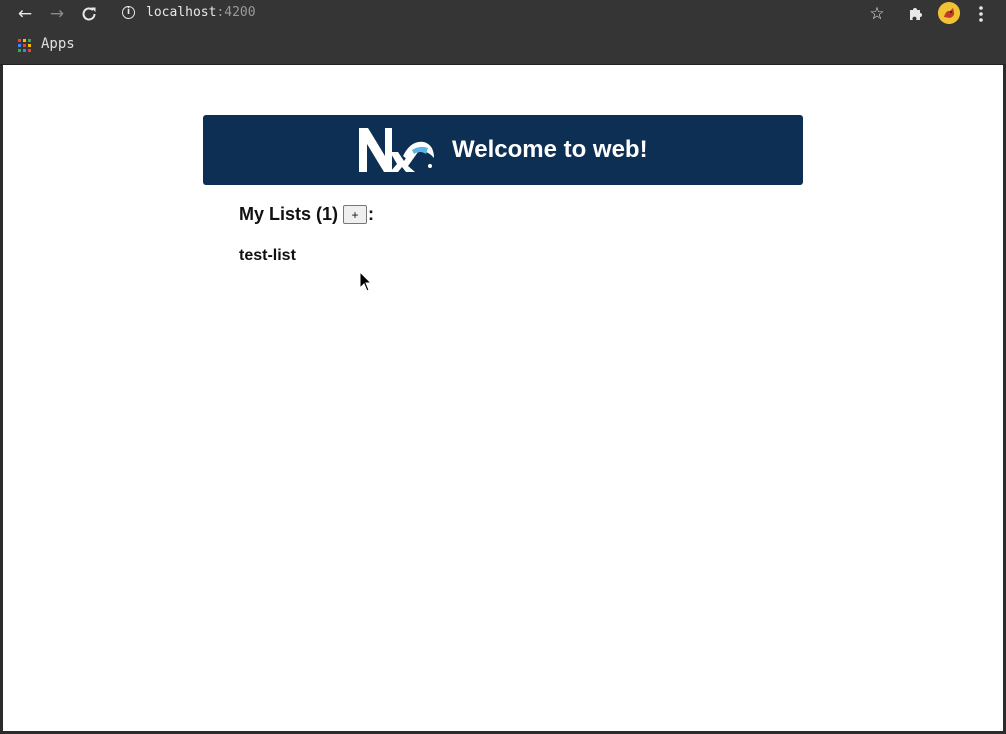  What do you see at coordinates (289, 214) in the screenshot?
I see `my-lists-title: My Lists (1)` at bounding box center [289, 214].